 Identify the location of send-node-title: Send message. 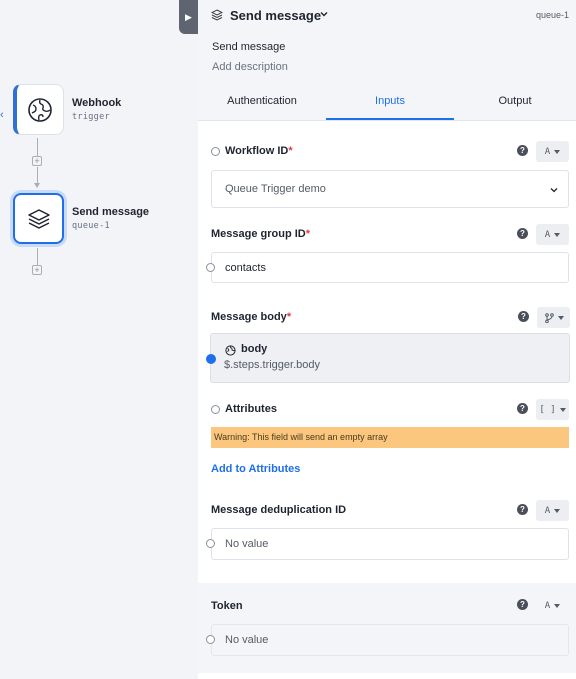
(111, 212).